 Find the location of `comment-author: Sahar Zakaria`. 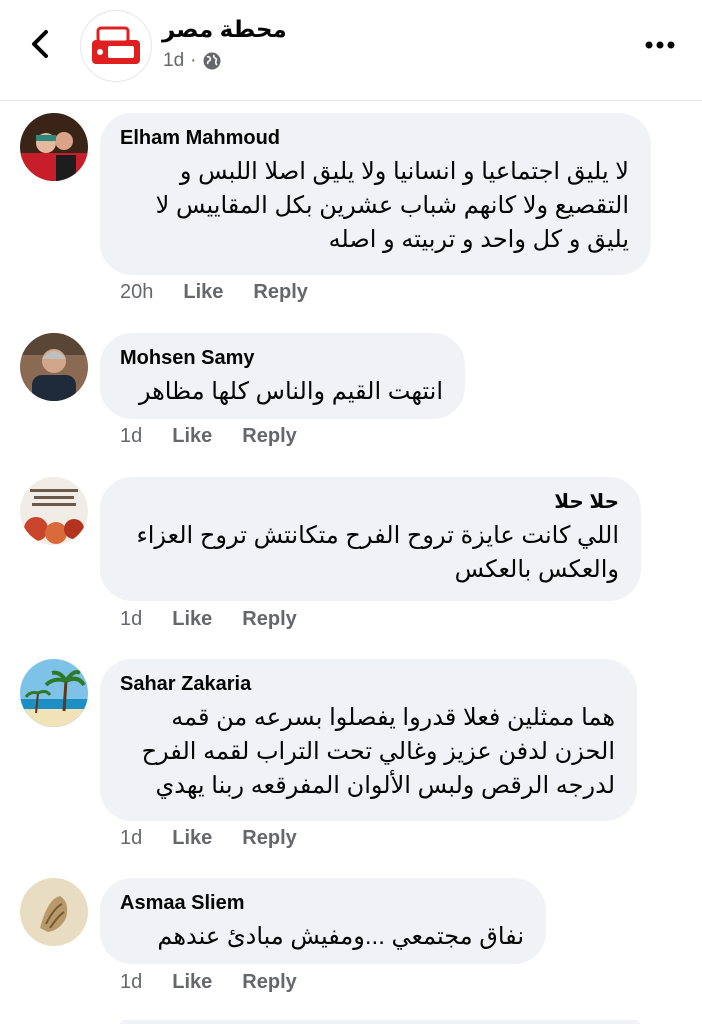

comment-author: Sahar Zakaria is located at coordinates (367, 684).